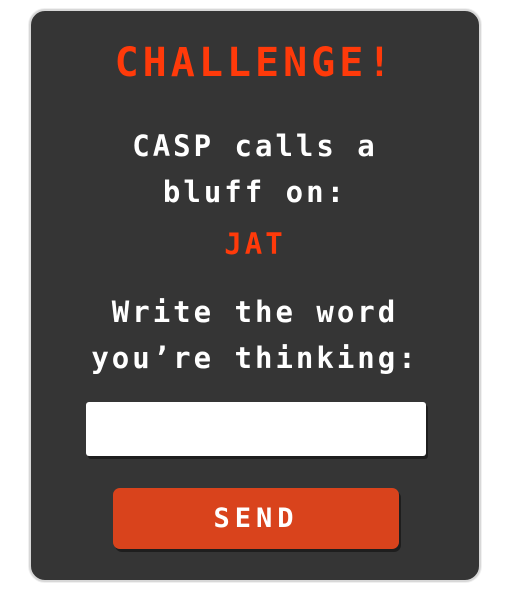 Image resolution: width=517 pixels, height=596 pixels. Describe the element at coordinates (255, 63) in the screenshot. I see `dialog-title: CHALLENGE!` at that location.